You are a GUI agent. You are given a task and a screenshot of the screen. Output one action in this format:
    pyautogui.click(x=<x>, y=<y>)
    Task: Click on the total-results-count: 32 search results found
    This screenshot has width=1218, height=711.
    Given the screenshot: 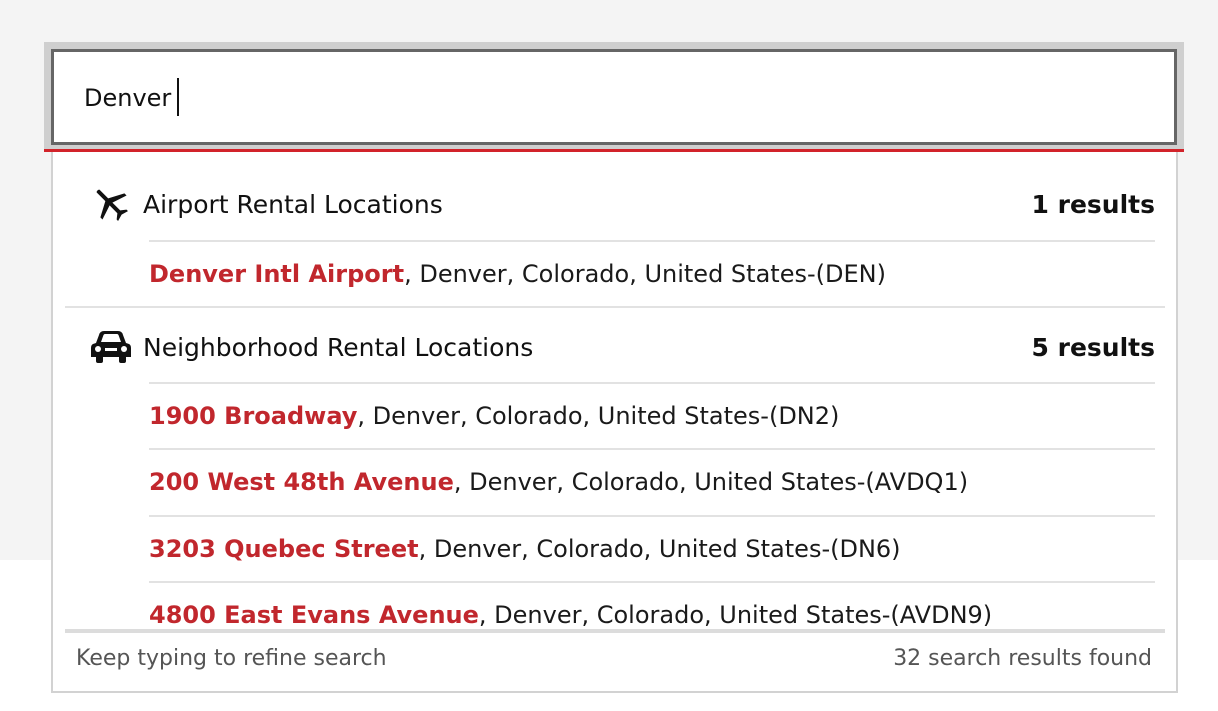 What is the action you would take?
    pyautogui.click(x=1022, y=658)
    